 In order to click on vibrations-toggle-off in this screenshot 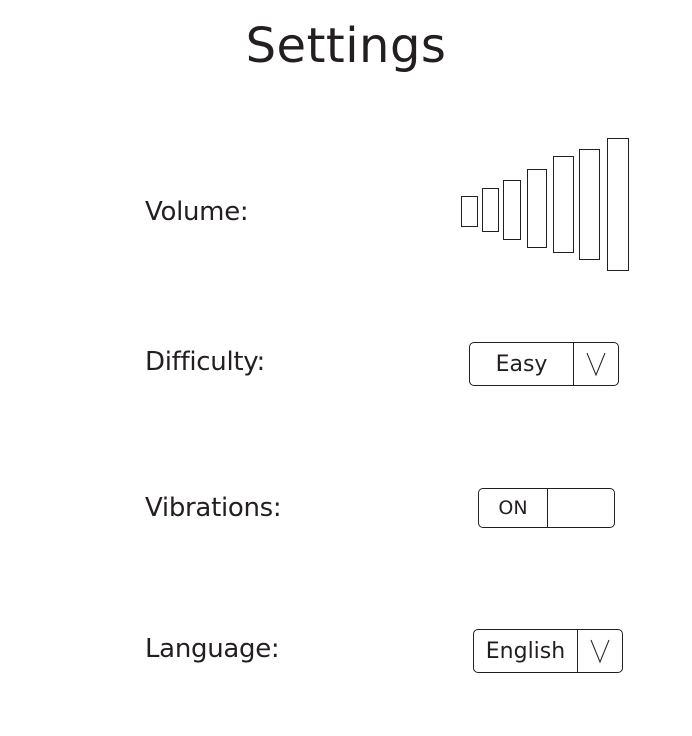, I will do `click(581, 508)`.